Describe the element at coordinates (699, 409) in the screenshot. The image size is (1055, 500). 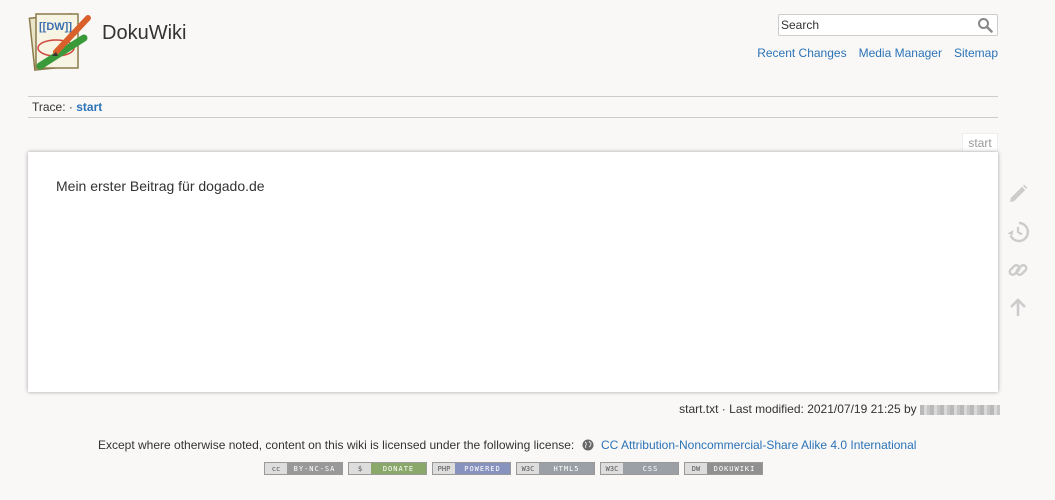
I see `doc-filename: start.txt` at that location.